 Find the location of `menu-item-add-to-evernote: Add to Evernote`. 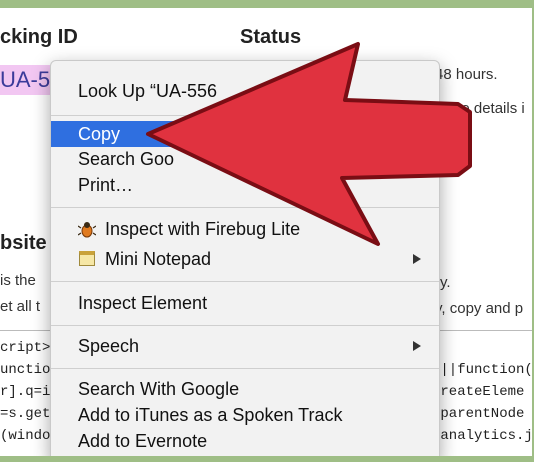

menu-item-add-to-evernote: Add to Evernote is located at coordinates (245, 441).